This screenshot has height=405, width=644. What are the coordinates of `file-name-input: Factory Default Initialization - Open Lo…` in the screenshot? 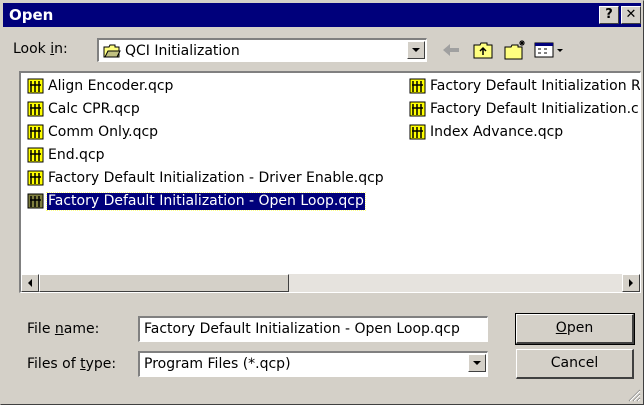 It's located at (313, 329).